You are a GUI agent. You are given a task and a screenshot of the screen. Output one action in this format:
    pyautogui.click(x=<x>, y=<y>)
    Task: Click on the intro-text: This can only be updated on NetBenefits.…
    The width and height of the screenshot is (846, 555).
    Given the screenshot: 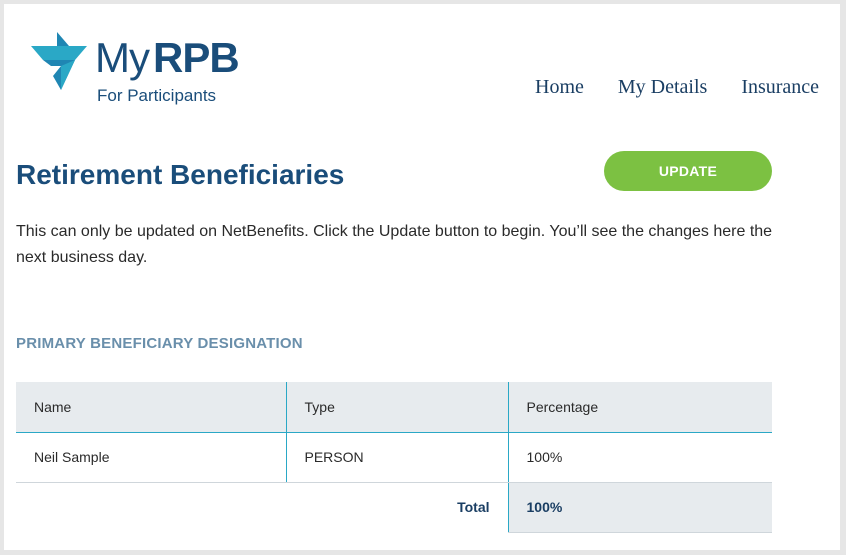 What is the action you would take?
    pyautogui.click(x=394, y=244)
    